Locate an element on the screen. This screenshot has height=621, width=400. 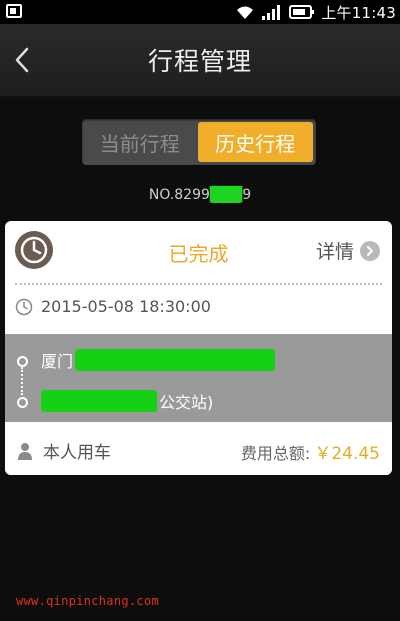
trip-tabs: 当前行程 历史行程 is located at coordinates (199, 142).